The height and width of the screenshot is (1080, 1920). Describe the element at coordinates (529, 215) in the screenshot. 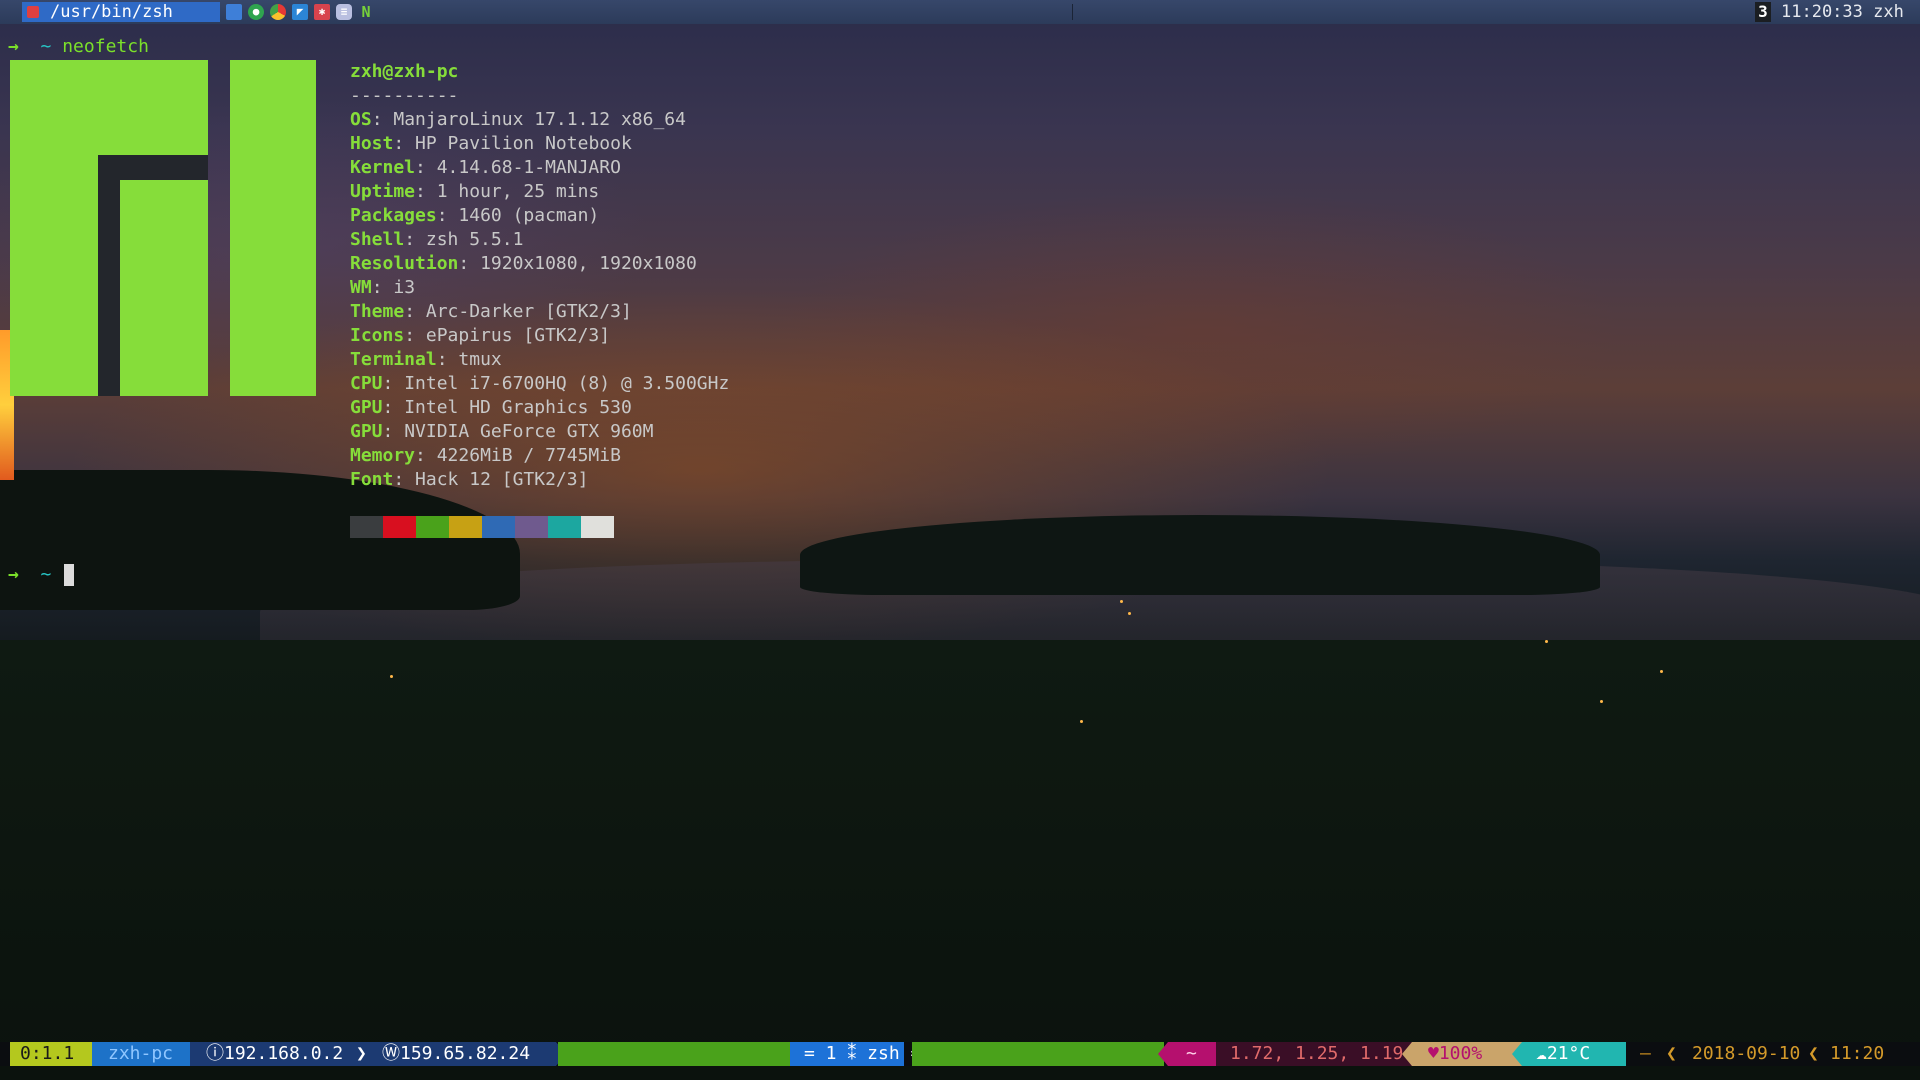

I see `info-value: 1460 (pacman)` at that location.